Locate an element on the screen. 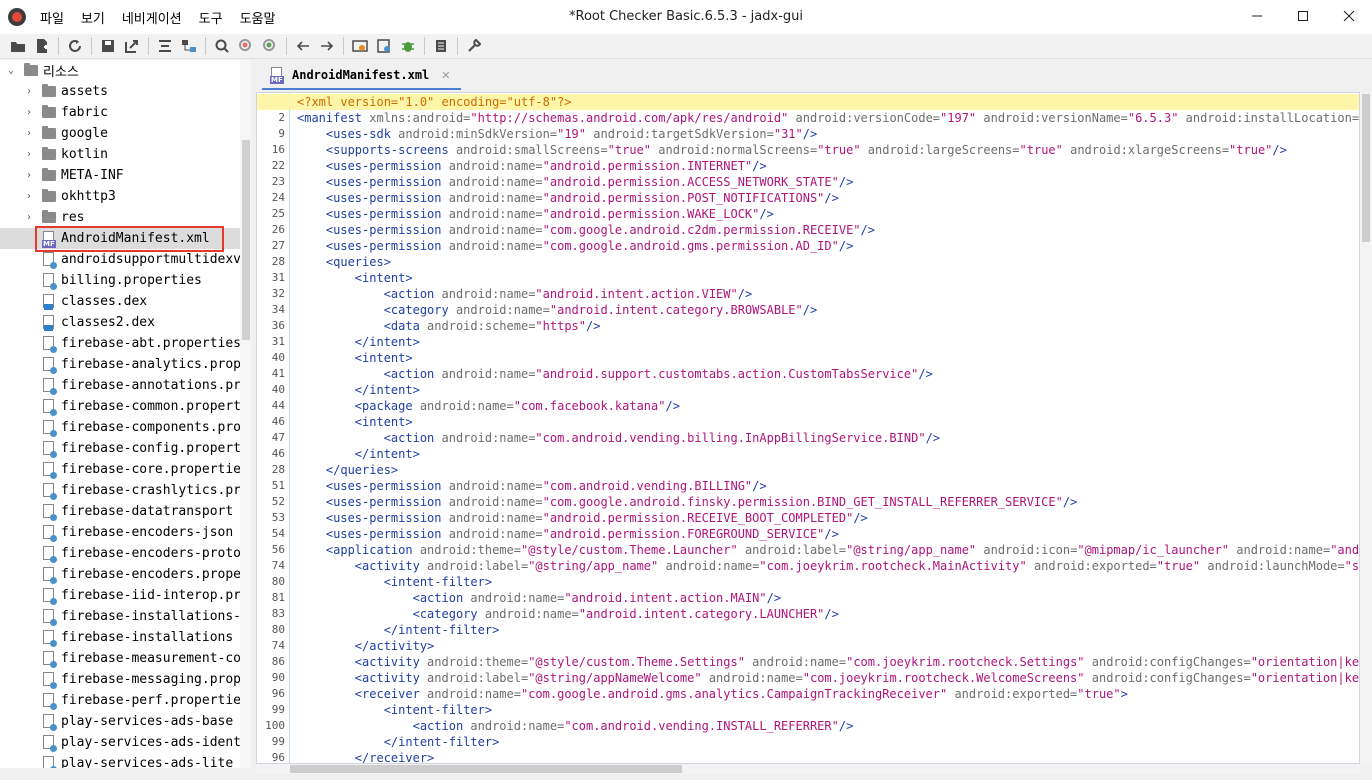 The width and height of the screenshot is (1372, 780). tab-androidmanifest: MF AndroidManifest.xml ✕ is located at coordinates (361, 76).